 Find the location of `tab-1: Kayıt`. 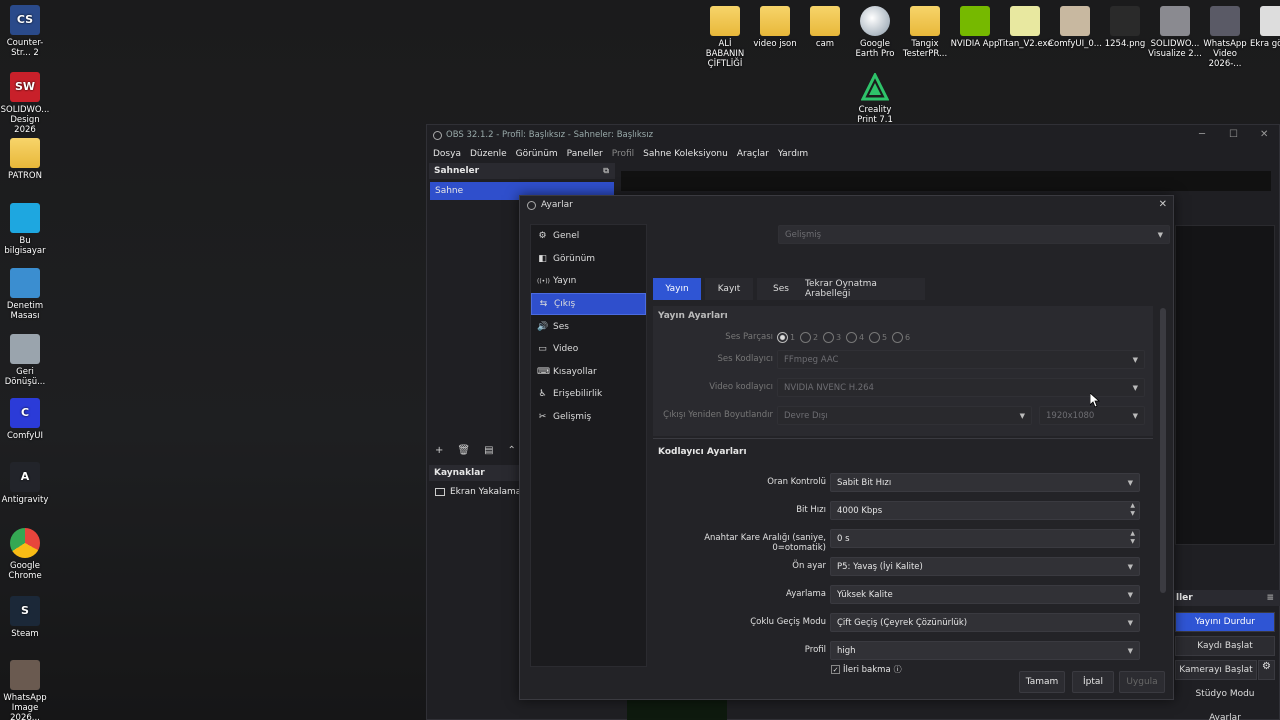

tab-1: Kayıt is located at coordinates (729, 289).